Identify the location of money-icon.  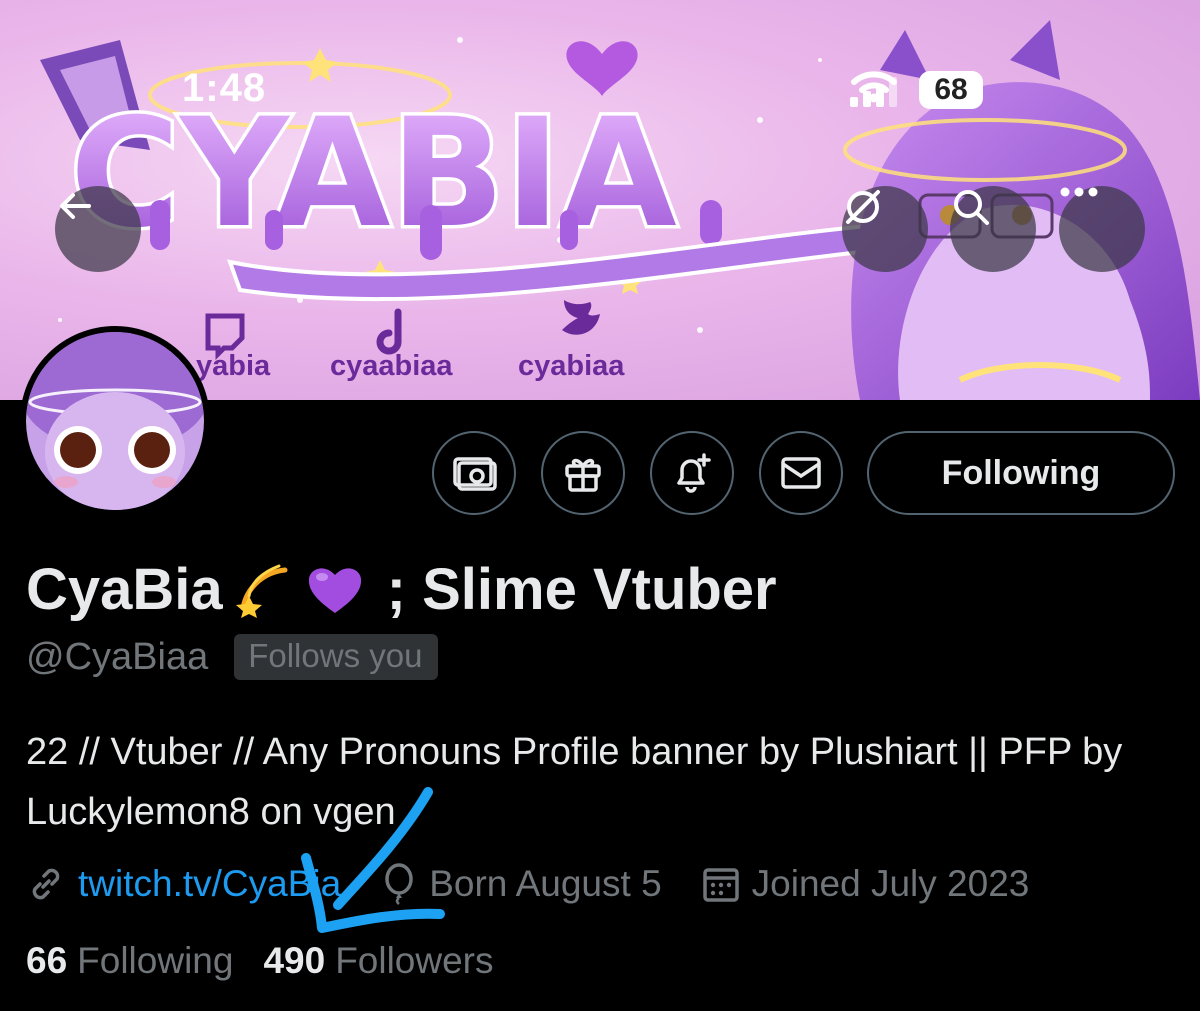
(475, 474).